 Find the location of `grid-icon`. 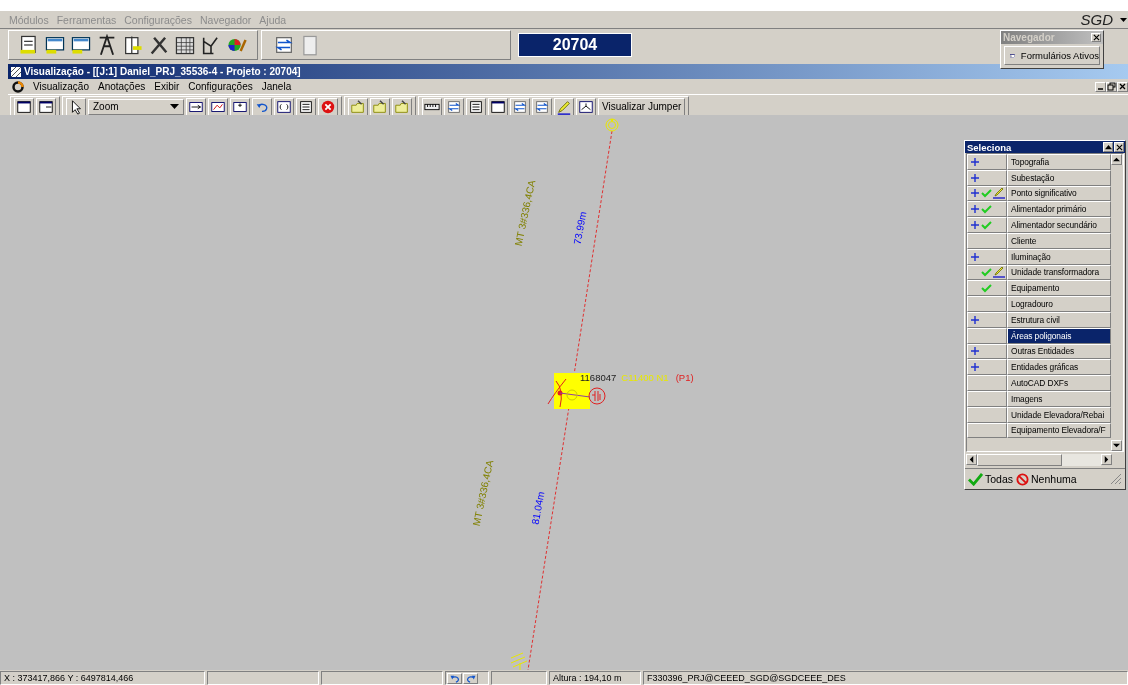

grid-icon is located at coordinates (185, 45).